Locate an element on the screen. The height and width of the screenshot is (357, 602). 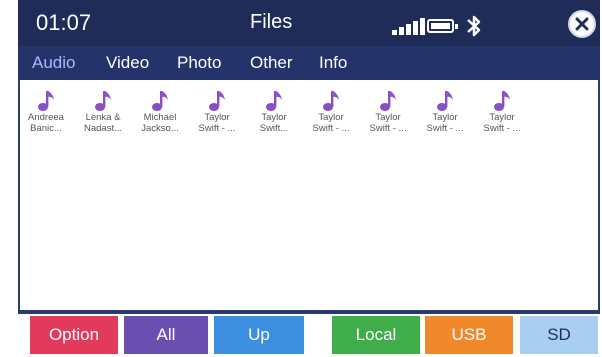
status-bar: 01:07 Files is located at coordinates (309, 23).